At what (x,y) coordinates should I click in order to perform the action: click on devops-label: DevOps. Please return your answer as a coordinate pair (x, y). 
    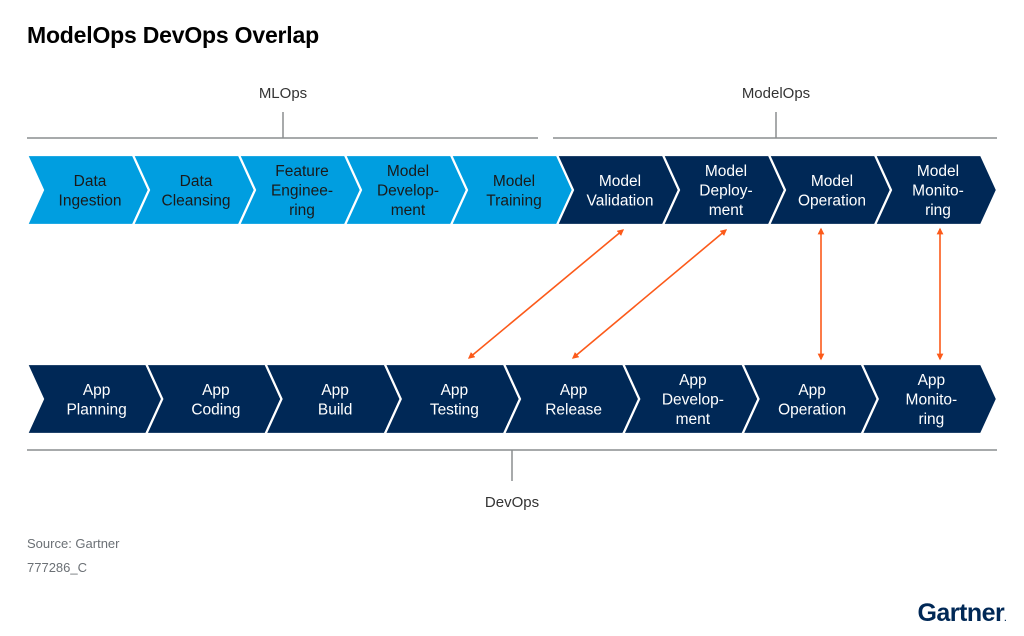
    Looking at the image, I should click on (512, 502).